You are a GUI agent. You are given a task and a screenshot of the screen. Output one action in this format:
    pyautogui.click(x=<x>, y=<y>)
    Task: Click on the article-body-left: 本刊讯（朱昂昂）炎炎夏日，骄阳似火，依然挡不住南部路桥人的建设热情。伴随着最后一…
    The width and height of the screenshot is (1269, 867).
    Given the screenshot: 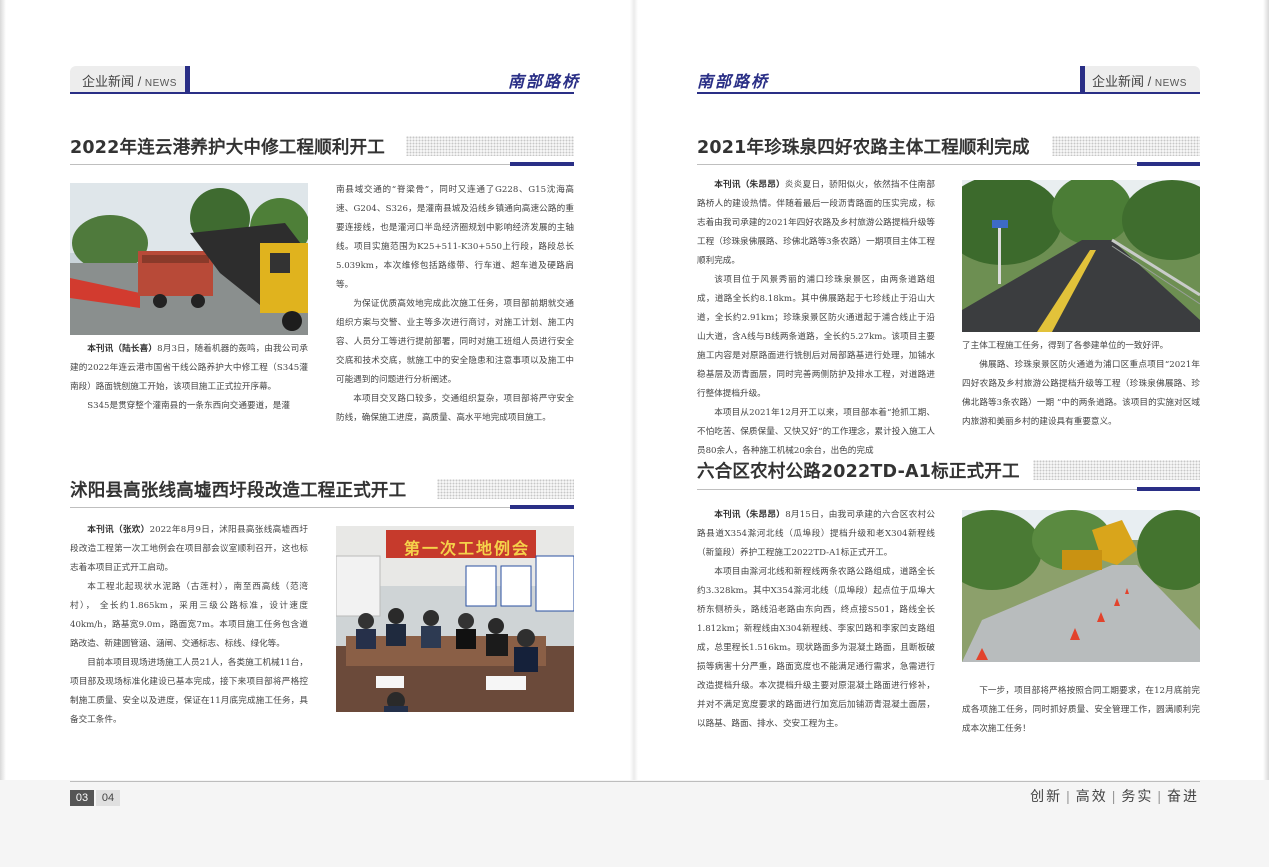 What is the action you would take?
    pyautogui.click(x=816, y=318)
    